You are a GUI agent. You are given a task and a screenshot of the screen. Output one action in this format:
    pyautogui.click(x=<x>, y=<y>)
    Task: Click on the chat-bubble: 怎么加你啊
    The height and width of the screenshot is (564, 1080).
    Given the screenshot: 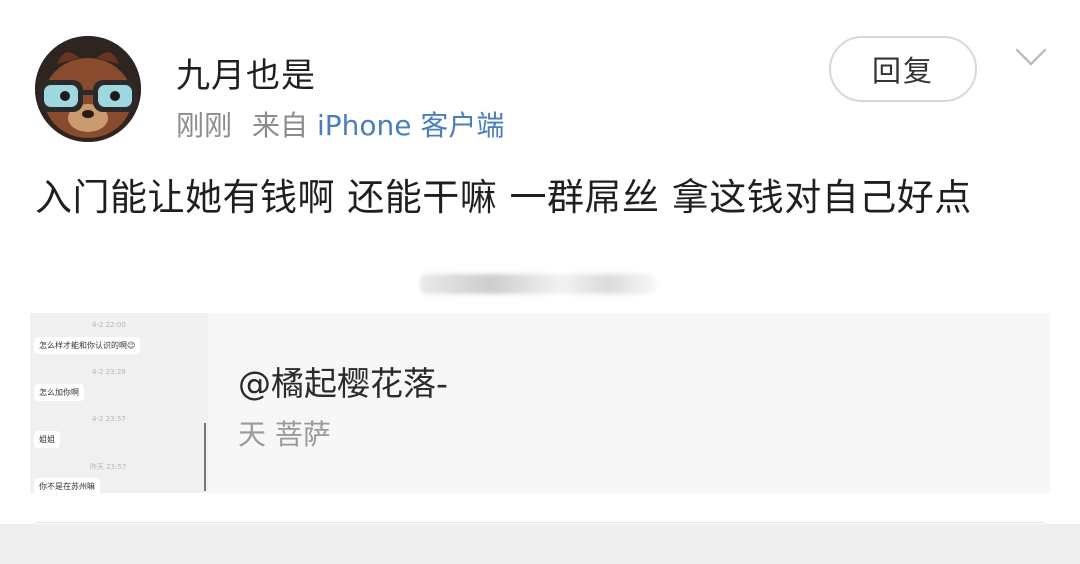 What is the action you would take?
    pyautogui.click(x=59, y=392)
    